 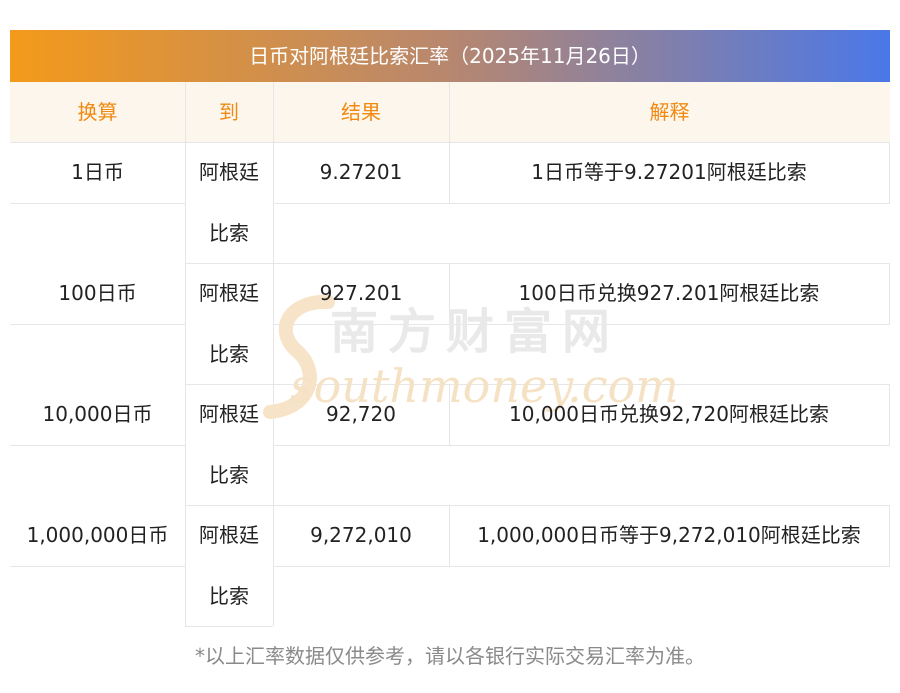 What do you see at coordinates (361, 293) in the screenshot?
I see `table-cell-result: 927.201` at bounding box center [361, 293].